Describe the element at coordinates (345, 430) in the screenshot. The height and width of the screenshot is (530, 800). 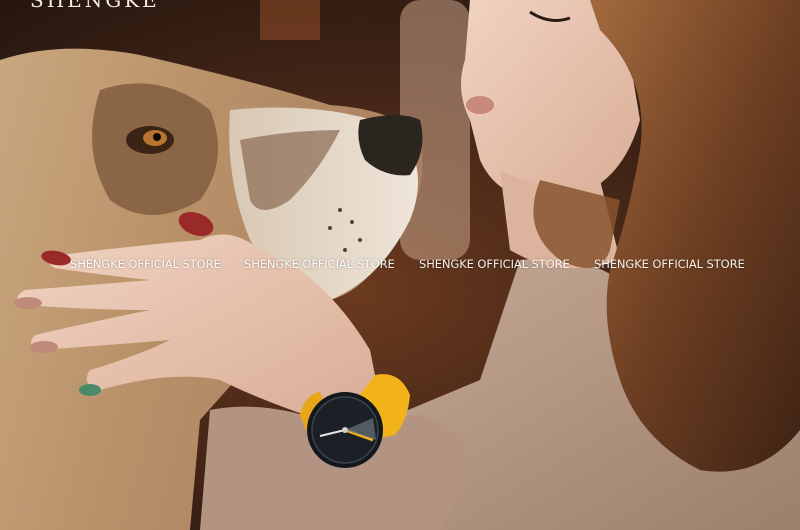
I see `watch-center-pin` at that location.